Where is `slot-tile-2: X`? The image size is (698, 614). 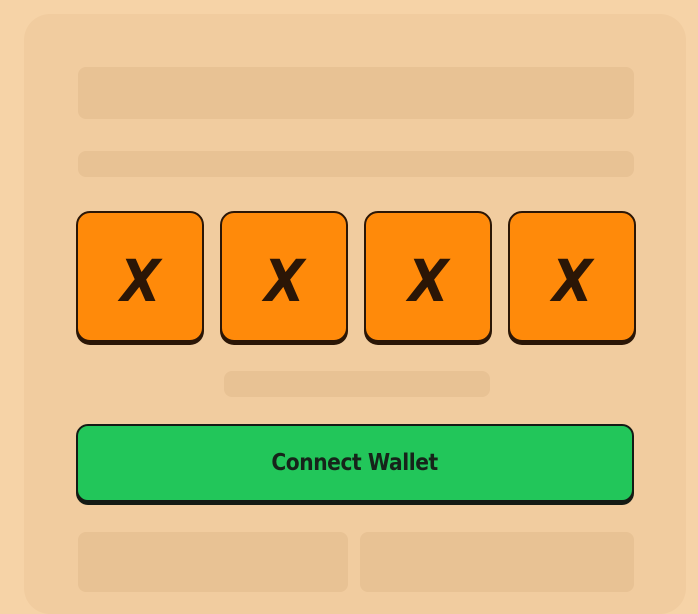 slot-tile-2: X is located at coordinates (284, 276).